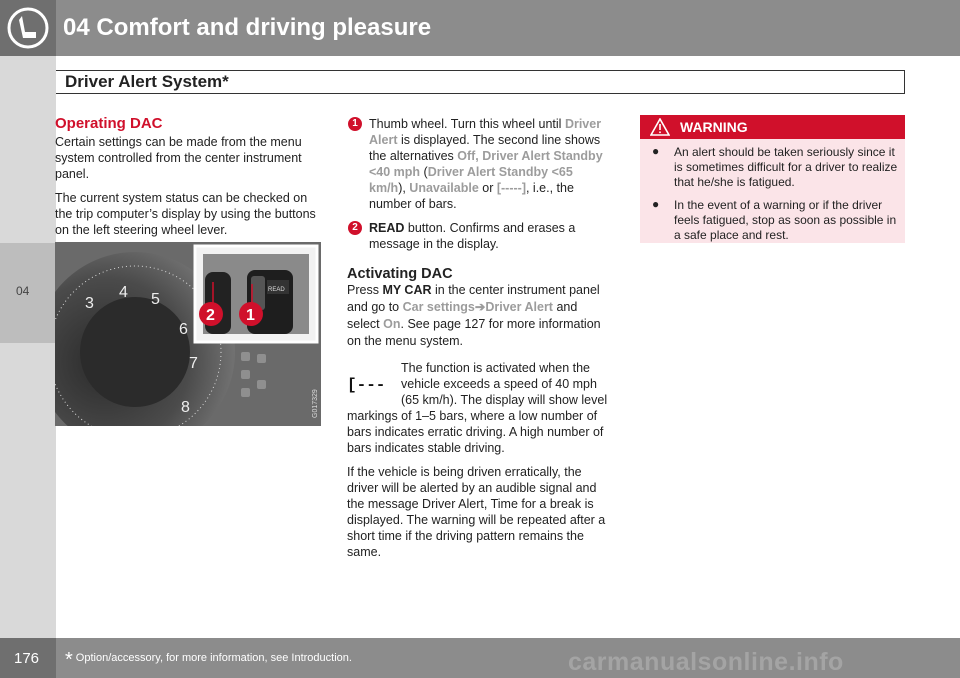 The width and height of the screenshot is (960, 678). What do you see at coordinates (772, 127) in the screenshot?
I see `warning-header: WARNING` at bounding box center [772, 127].